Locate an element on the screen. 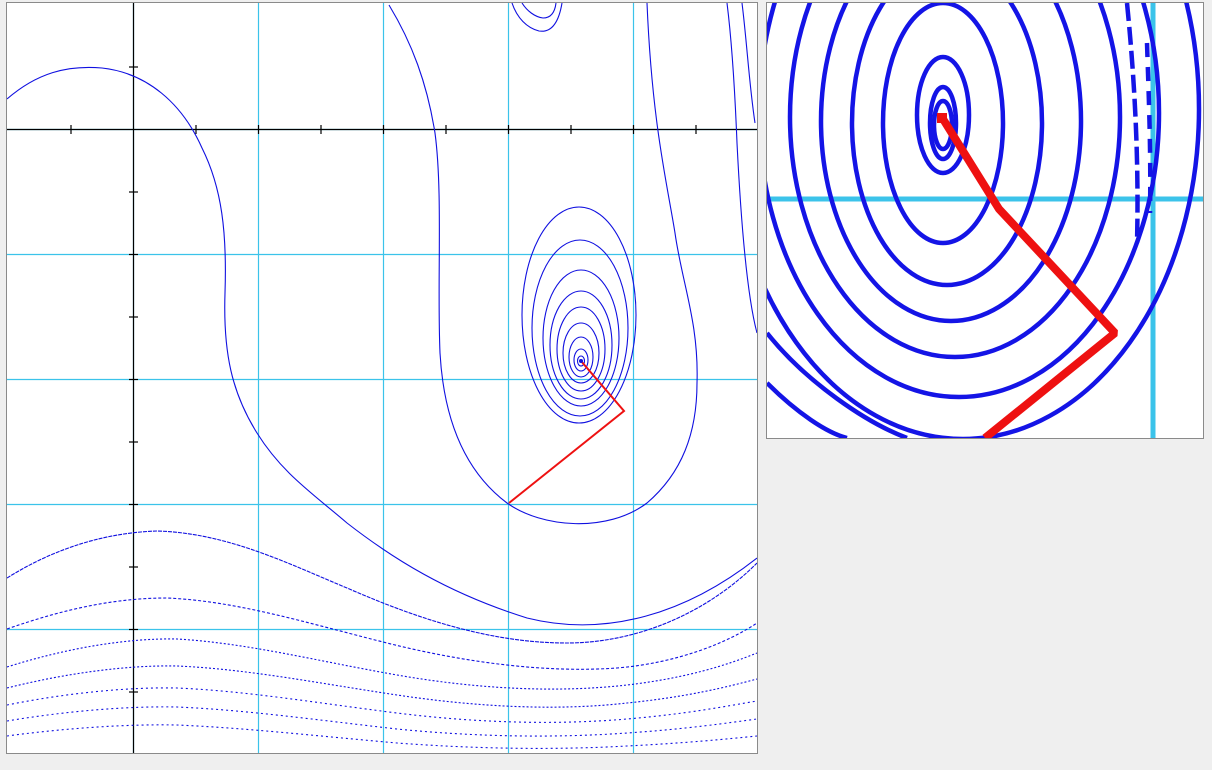 The height and width of the screenshot is (770, 1212). minimum-point is located at coordinates (581, 361).